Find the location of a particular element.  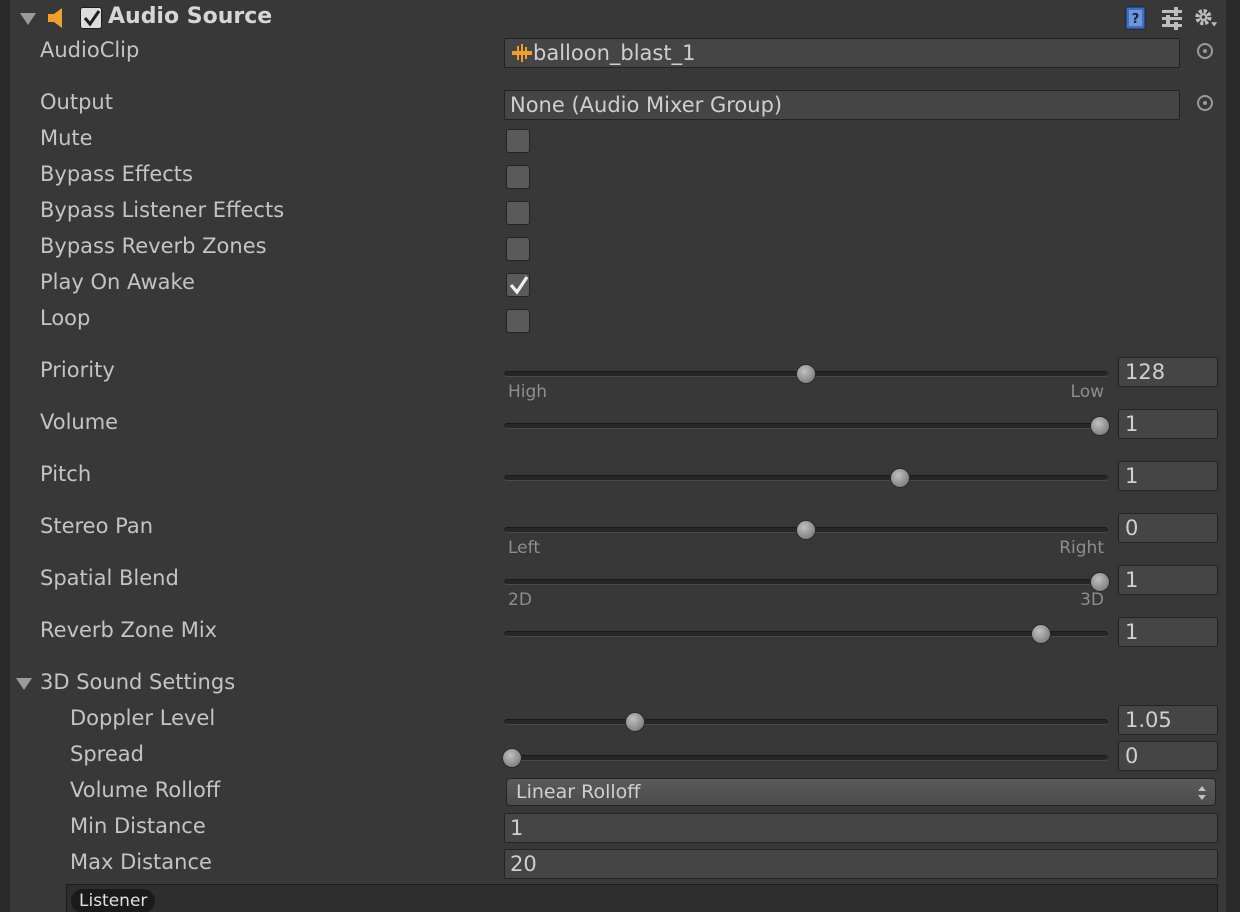

bypass-effects-checkbox is located at coordinates (518, 177).